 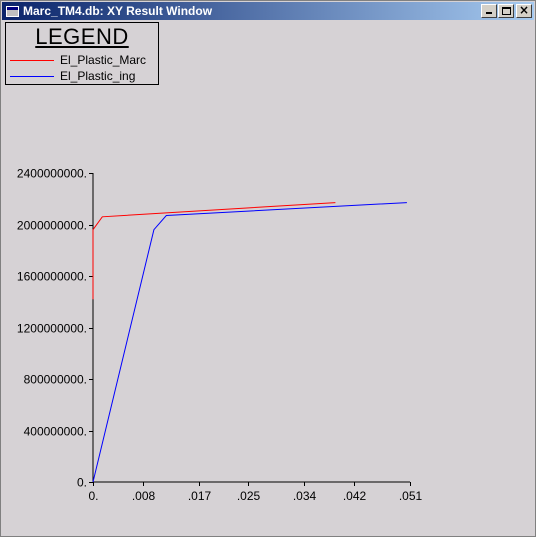 I want to click on x-tick-label: .017, so click(x=200, y=496).